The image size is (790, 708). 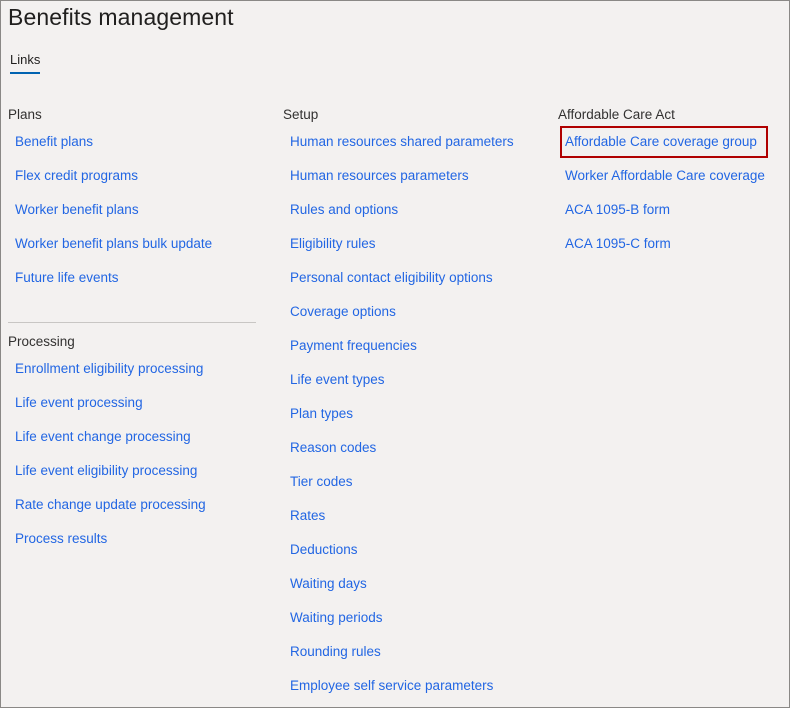 I want to click on link-deductions: Deductions, so click(x=324, y=549).